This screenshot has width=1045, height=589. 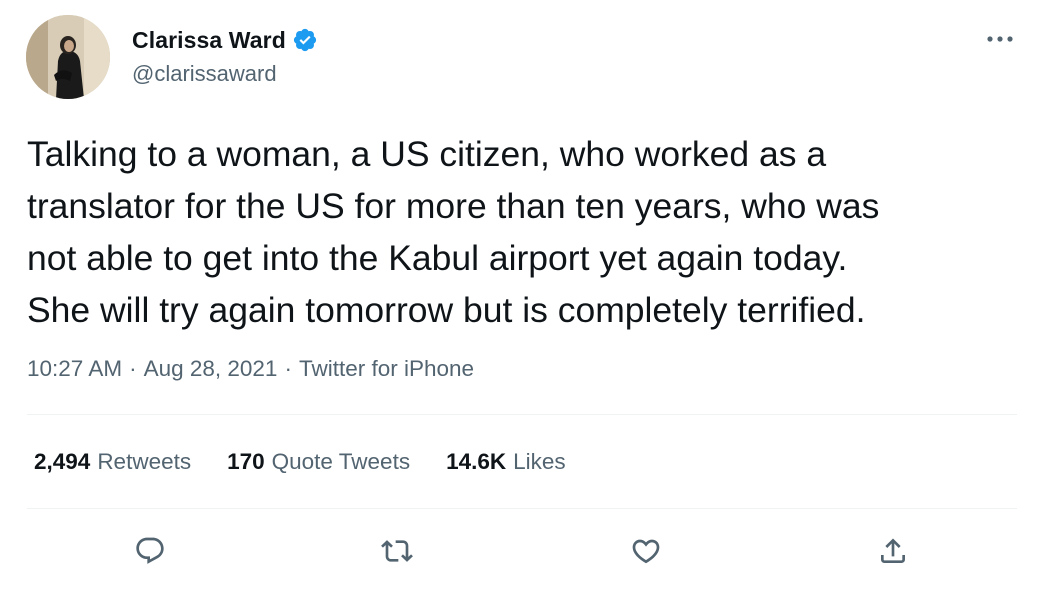 I want to click on author-name-row: Clarissa Ward, so click(x=225, y=40).